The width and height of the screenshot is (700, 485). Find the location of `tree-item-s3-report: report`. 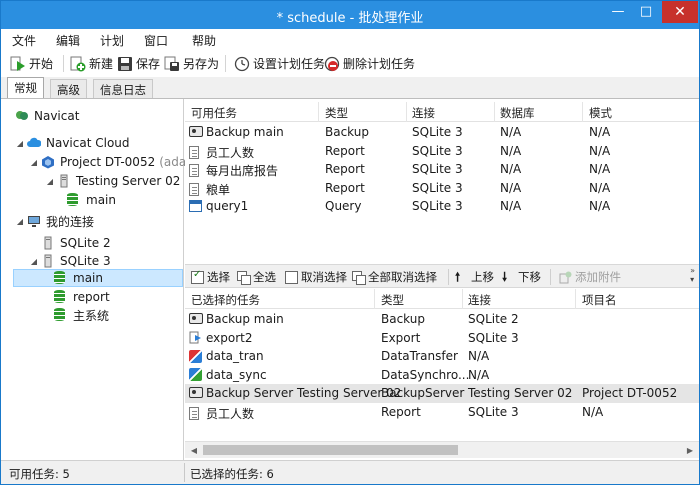

tree-item-s3-report: report is located at coordinates (82, 297).